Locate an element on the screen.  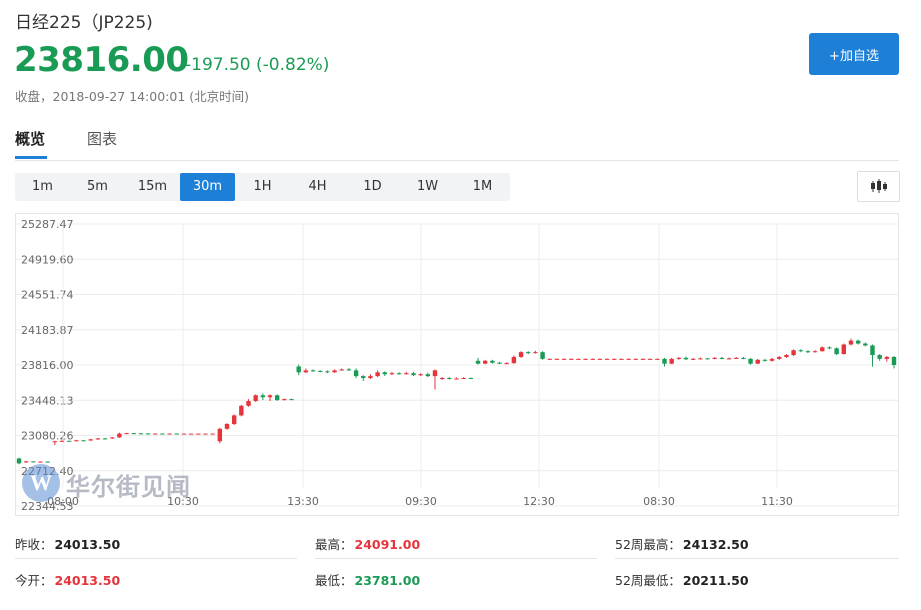
period-1d: 1D is located at coordinates (372, 187).